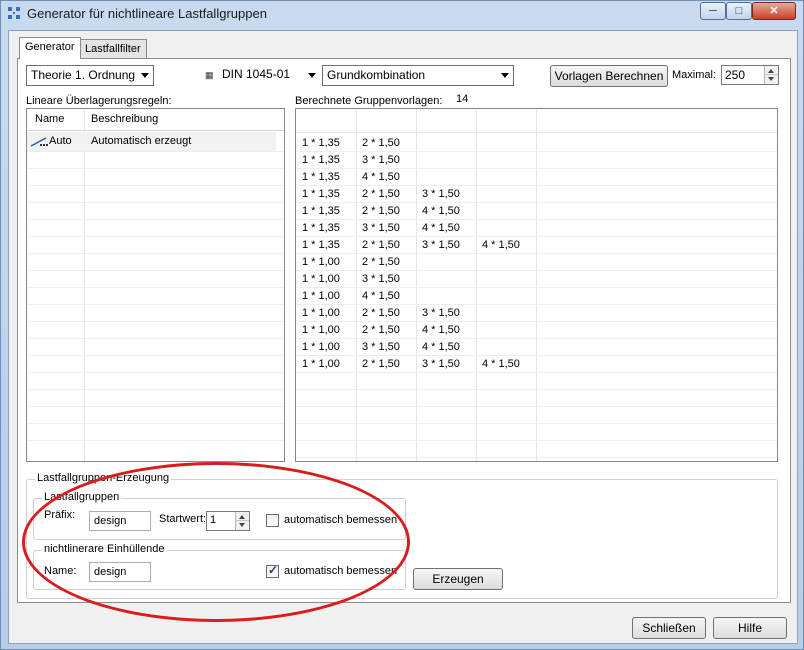 The height and width of the screenshot is (650, 804). Describe the element at coordinates (228, 521) in the screenshot. I see `start-value-spinner: 1` at that location.